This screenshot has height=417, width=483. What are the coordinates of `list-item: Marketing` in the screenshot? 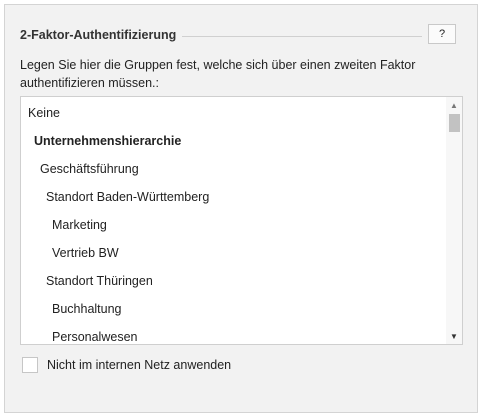 It's located at (232, 225).